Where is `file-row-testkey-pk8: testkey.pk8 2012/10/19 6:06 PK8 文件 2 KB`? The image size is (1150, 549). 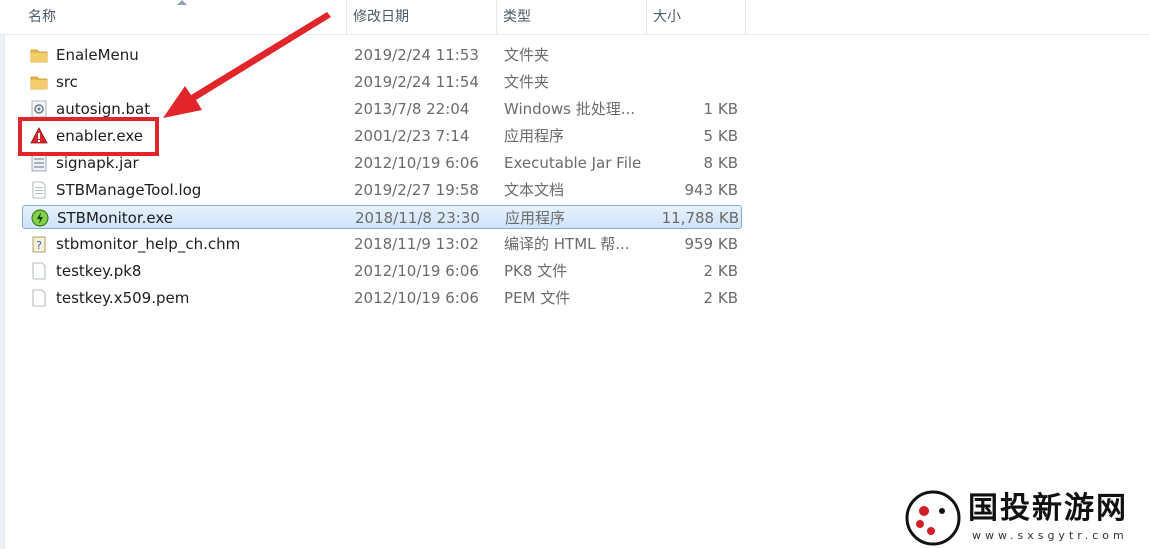
file-row-testkey-pk8: testkey.pk8 2012/10/19 6:06 PK8 文件 2 KB is located at coordinates (382, 271).